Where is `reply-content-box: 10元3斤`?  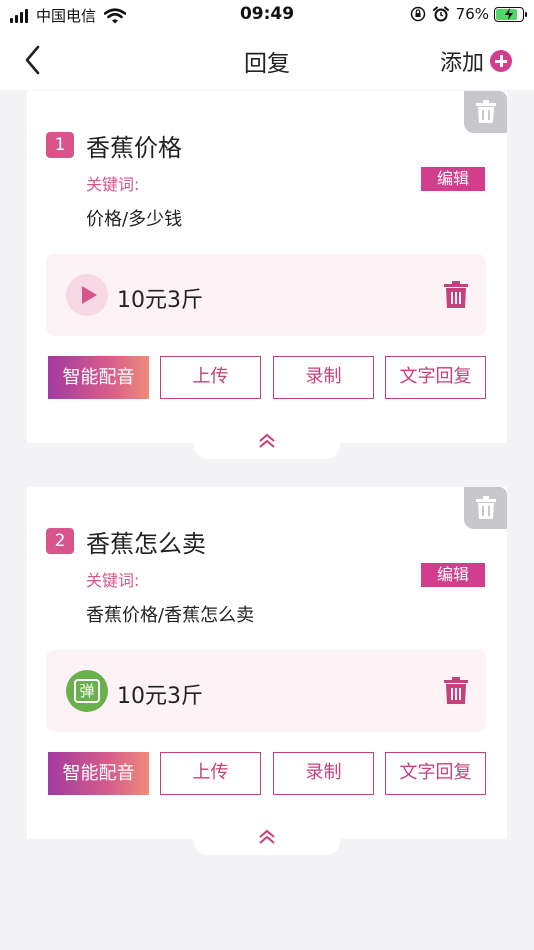
reply-content-box: 10元3斤 is located at coordinates (266, 295).